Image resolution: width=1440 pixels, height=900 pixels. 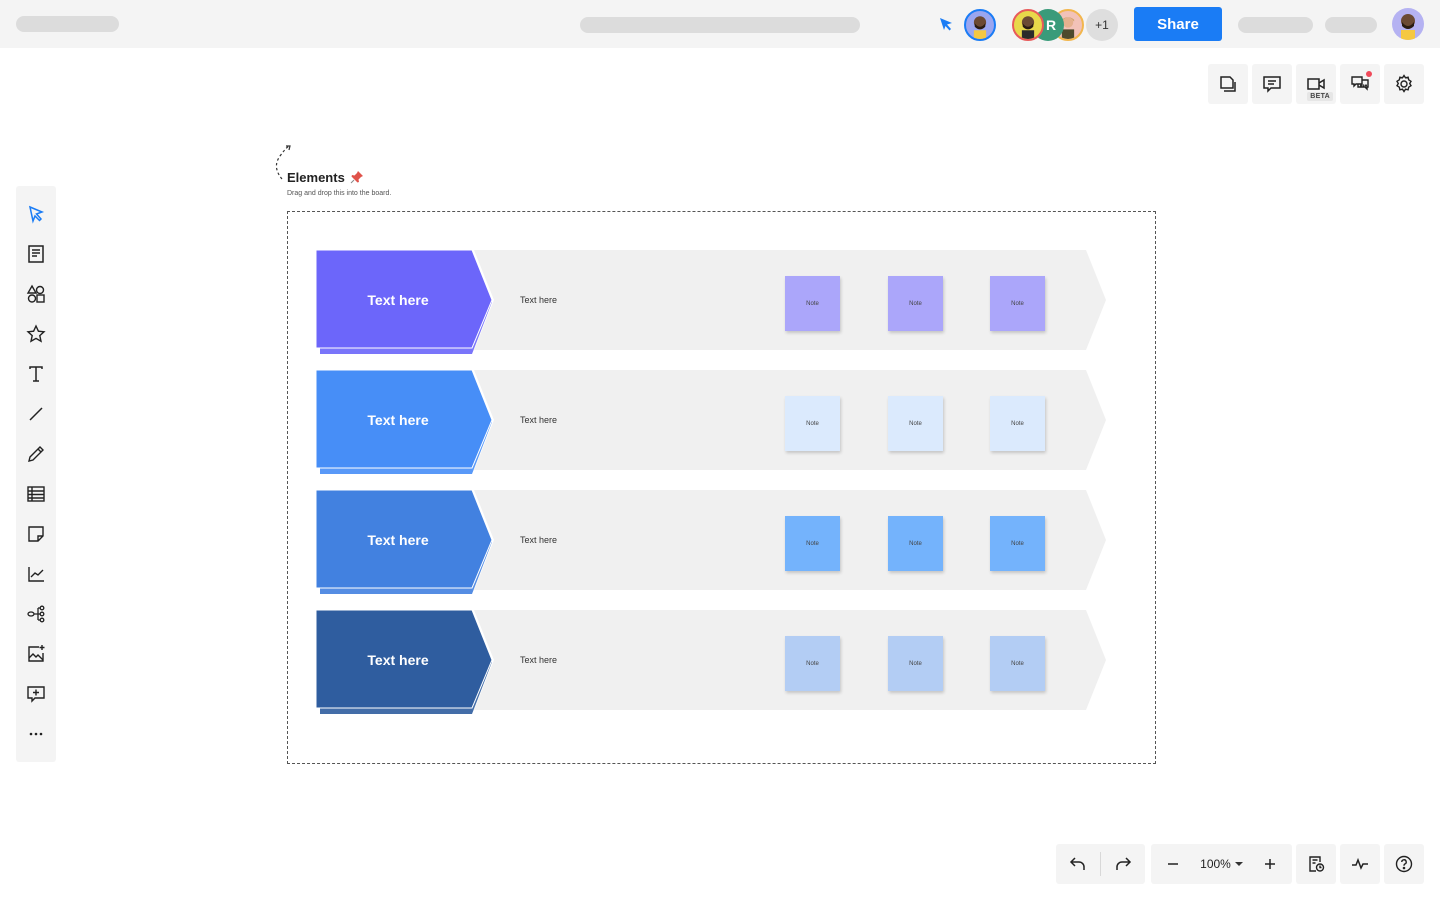 I want to click on tool-more, so click(x=36, y=734).